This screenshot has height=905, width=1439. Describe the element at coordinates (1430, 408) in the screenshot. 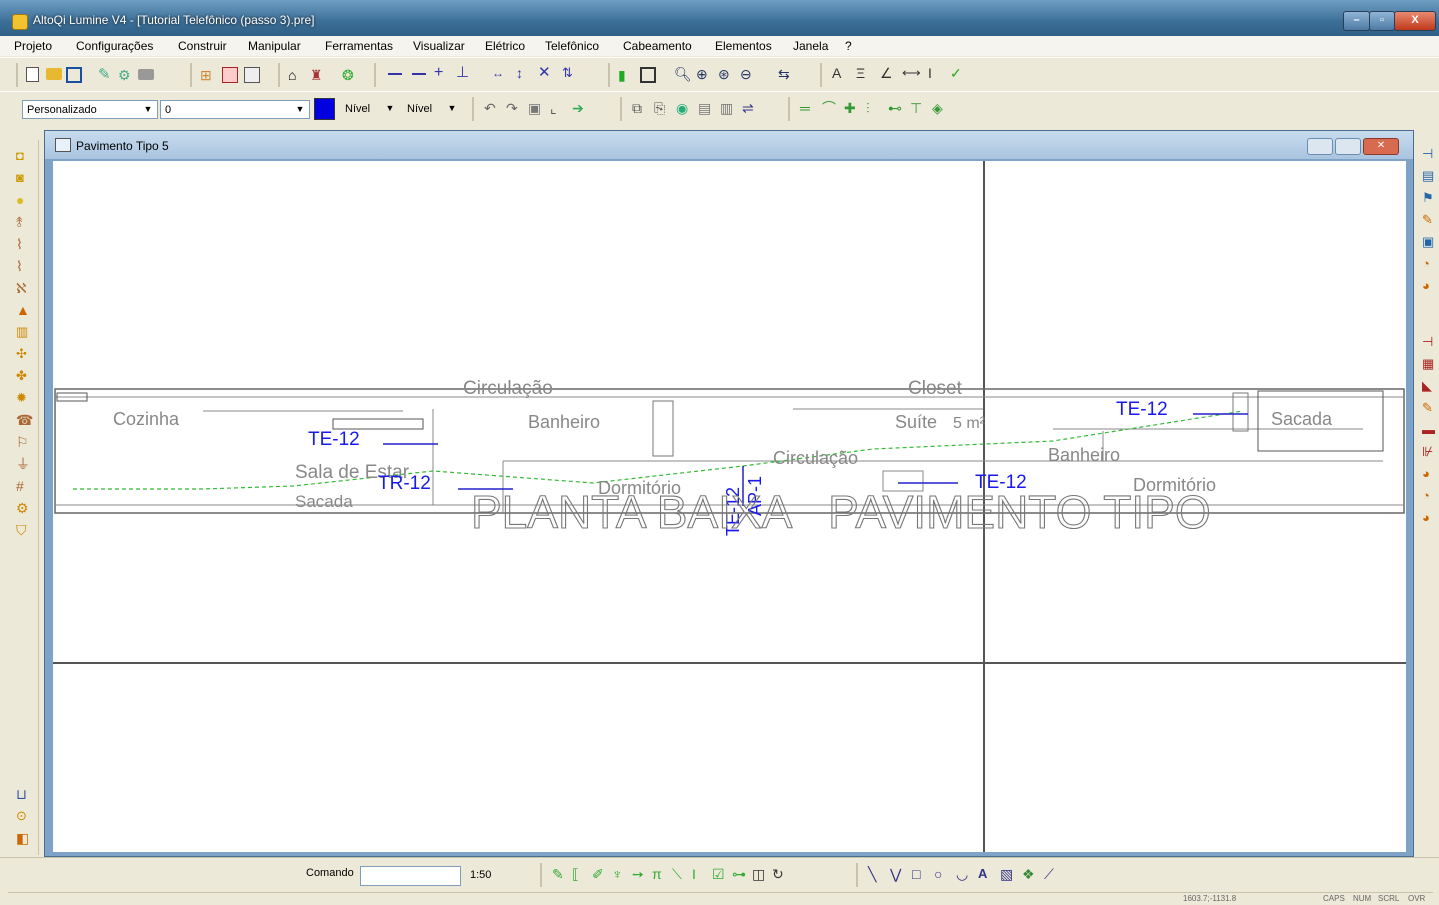

I see `tool2-icon: ✎` at that location.